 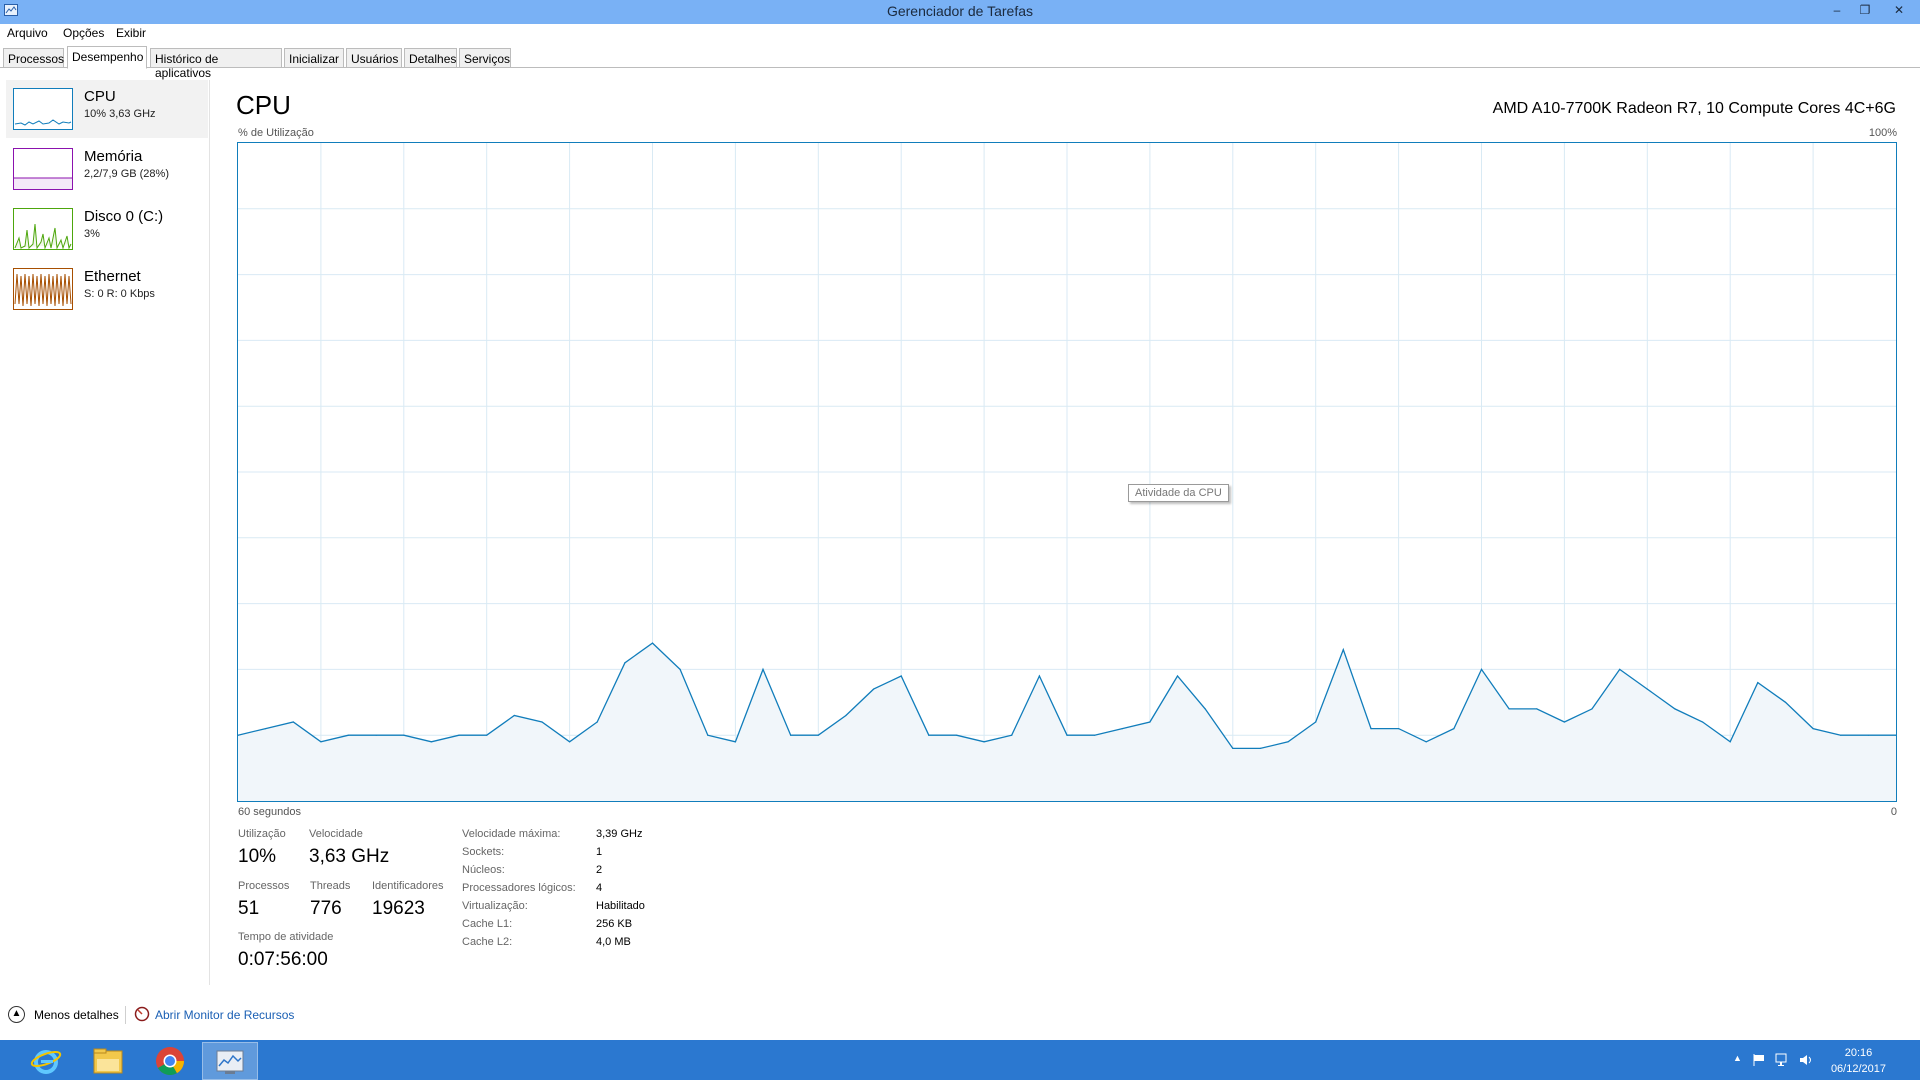 What do you see at coordinates (43, 169) in the screenshot?
I see `memory-thumbnail-graph` at bounding box center [43, 169].